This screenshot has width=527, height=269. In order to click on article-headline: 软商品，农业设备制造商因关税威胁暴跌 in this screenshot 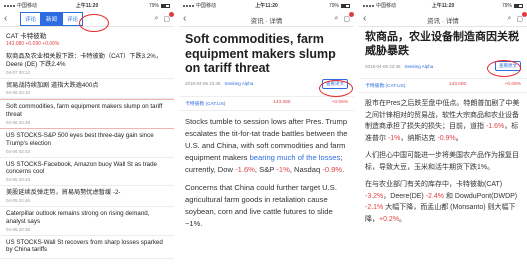, I will do `click(442, 44)`.